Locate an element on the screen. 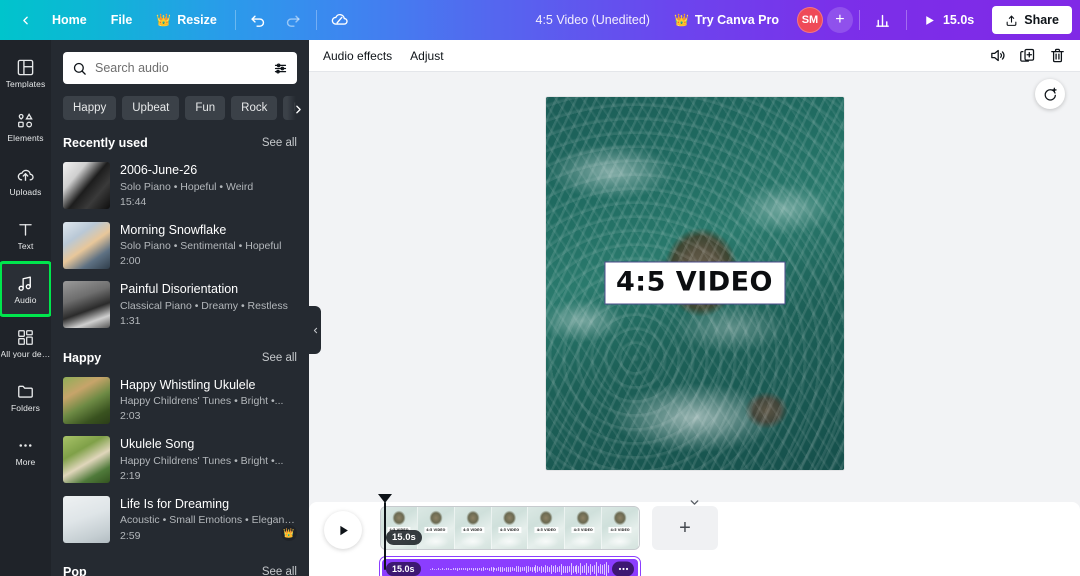 Image resolution: width=1080 pixels, height=576 pixels. duplicate-button is located at coordinates (1027, 56).